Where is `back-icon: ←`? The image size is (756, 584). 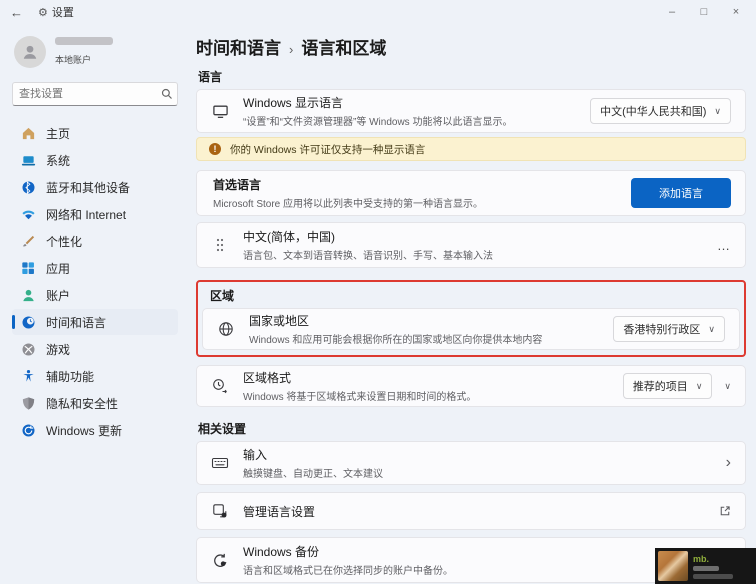 back-icon: ← is located at coordinates (20, 12).